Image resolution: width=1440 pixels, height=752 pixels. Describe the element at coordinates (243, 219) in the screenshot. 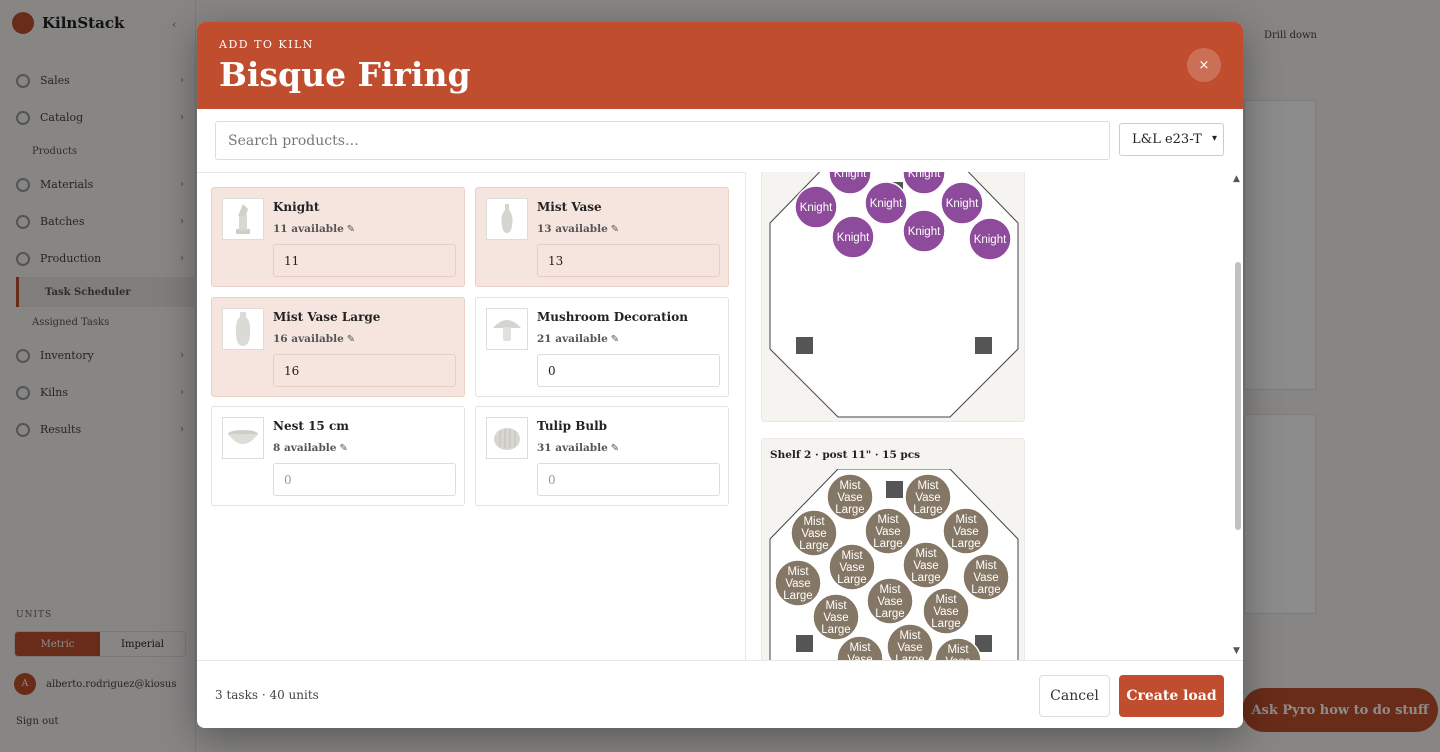

I see `knight-figurine-thumbnail` at that location.